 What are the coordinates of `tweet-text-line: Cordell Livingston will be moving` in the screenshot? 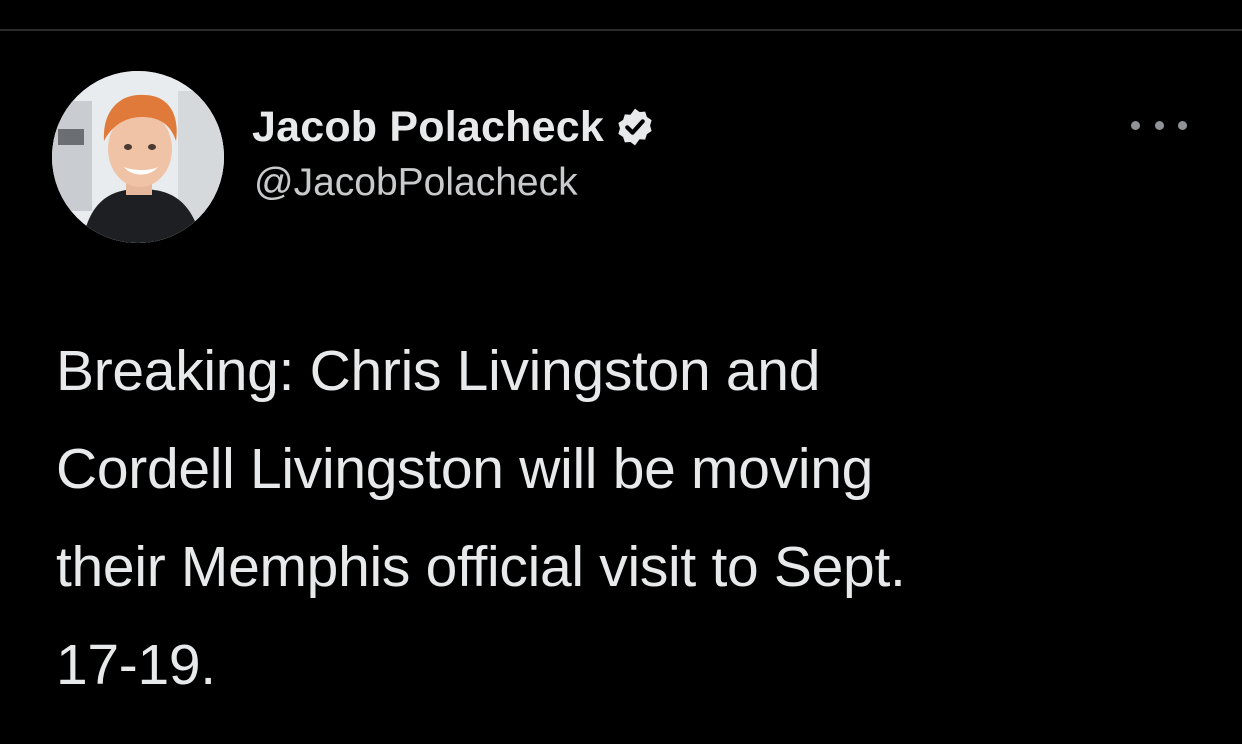 It's located at (464, 469).